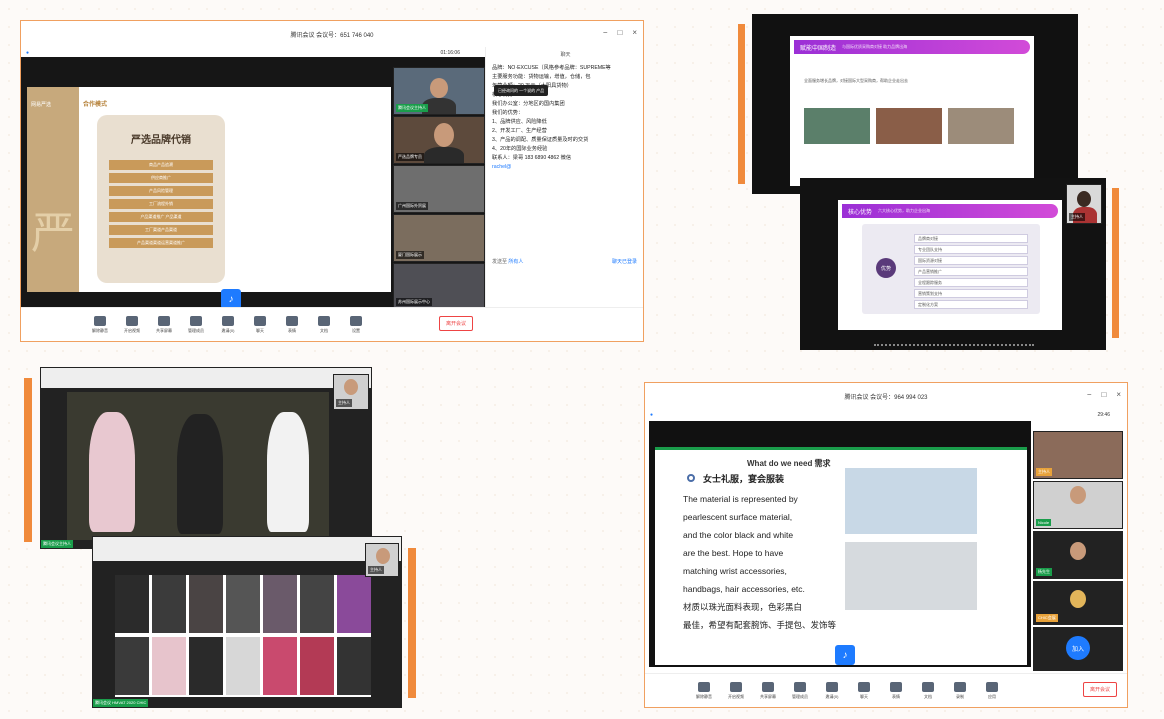 Image resolution: width=1164 pixels, height=719 pixels. What do you see at coordinates (971, 304) in the screenshot?
I see `advantage-item: 定制化方案` at bounding box center [971, 304].